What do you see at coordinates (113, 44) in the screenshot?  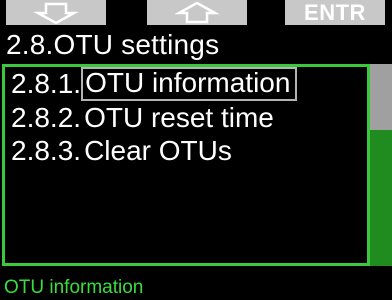 I see `page-title: 2.8.OTU settings` at bounding box center [113, 44].